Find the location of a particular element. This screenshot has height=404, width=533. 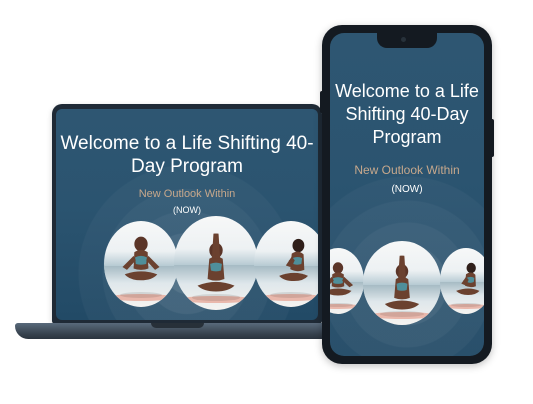

yoga-photo-seated-meditation-laptop is located at coordinates (141, 264).